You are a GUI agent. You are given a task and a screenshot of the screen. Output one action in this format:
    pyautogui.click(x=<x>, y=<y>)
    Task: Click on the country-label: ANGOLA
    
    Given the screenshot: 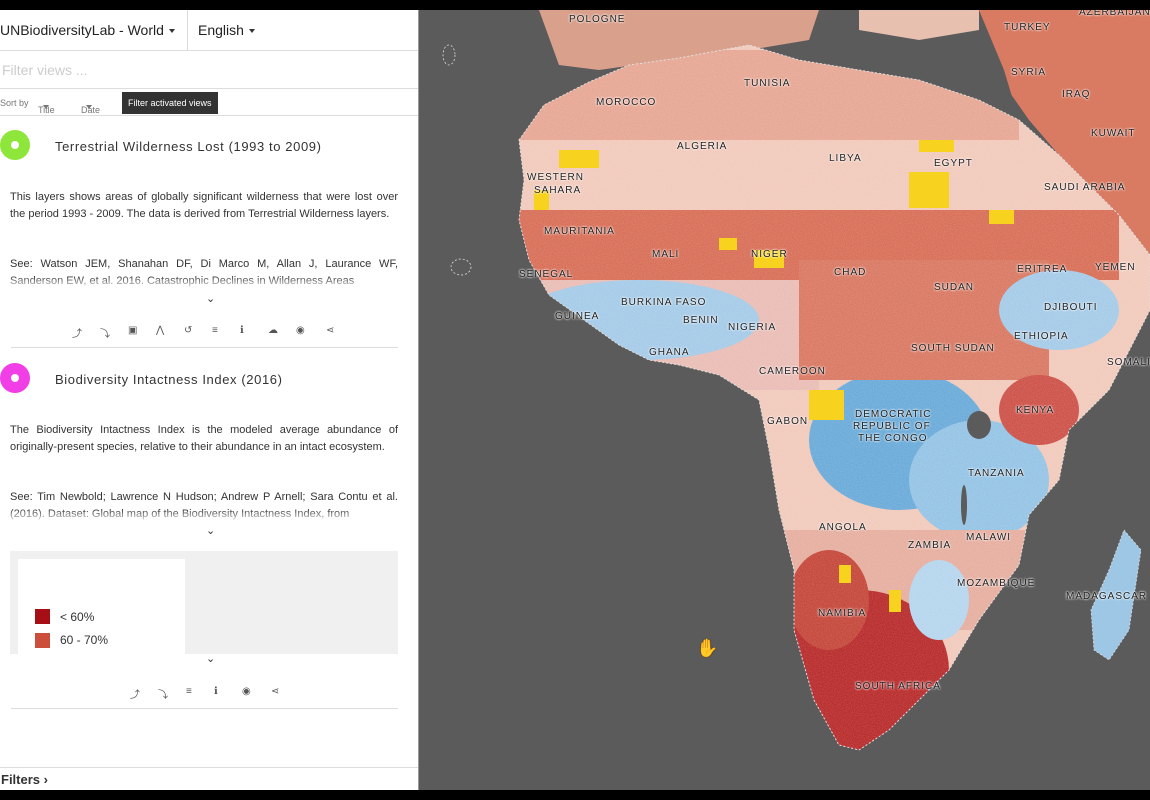 What is the action you would take?
    pyautogui.click(x=843, y=527)
    